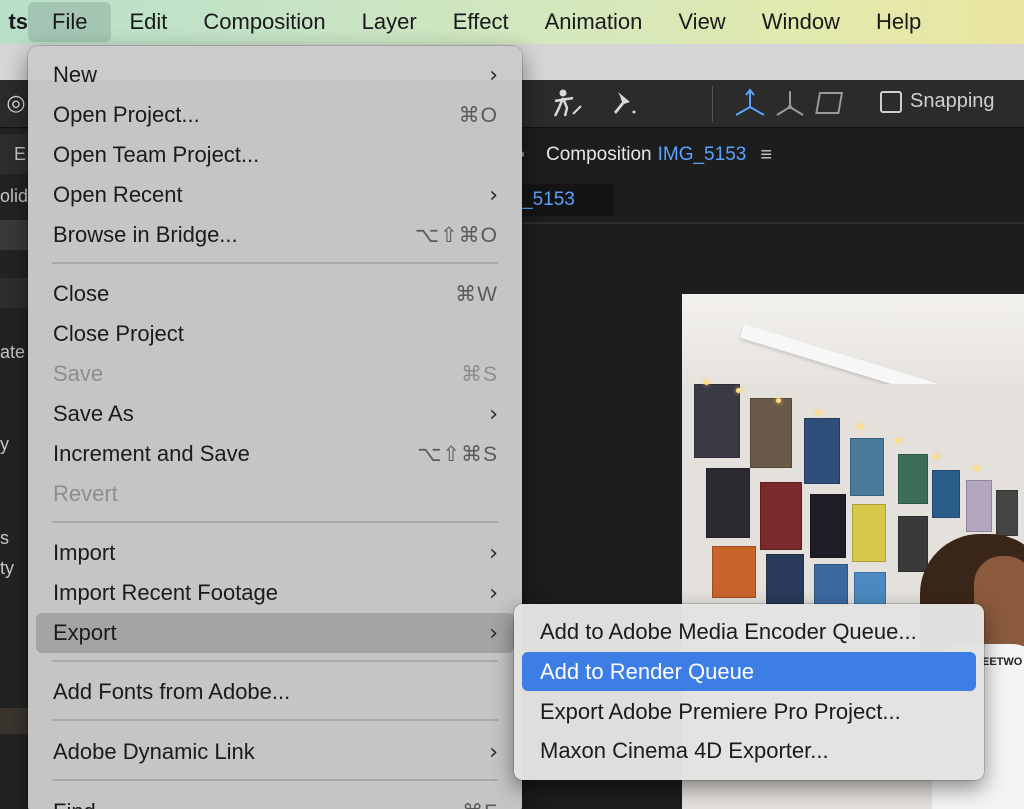  Describe the element at coordinates (148, 22) in the screenshot. I see `menu-edit: Edit` at that location.